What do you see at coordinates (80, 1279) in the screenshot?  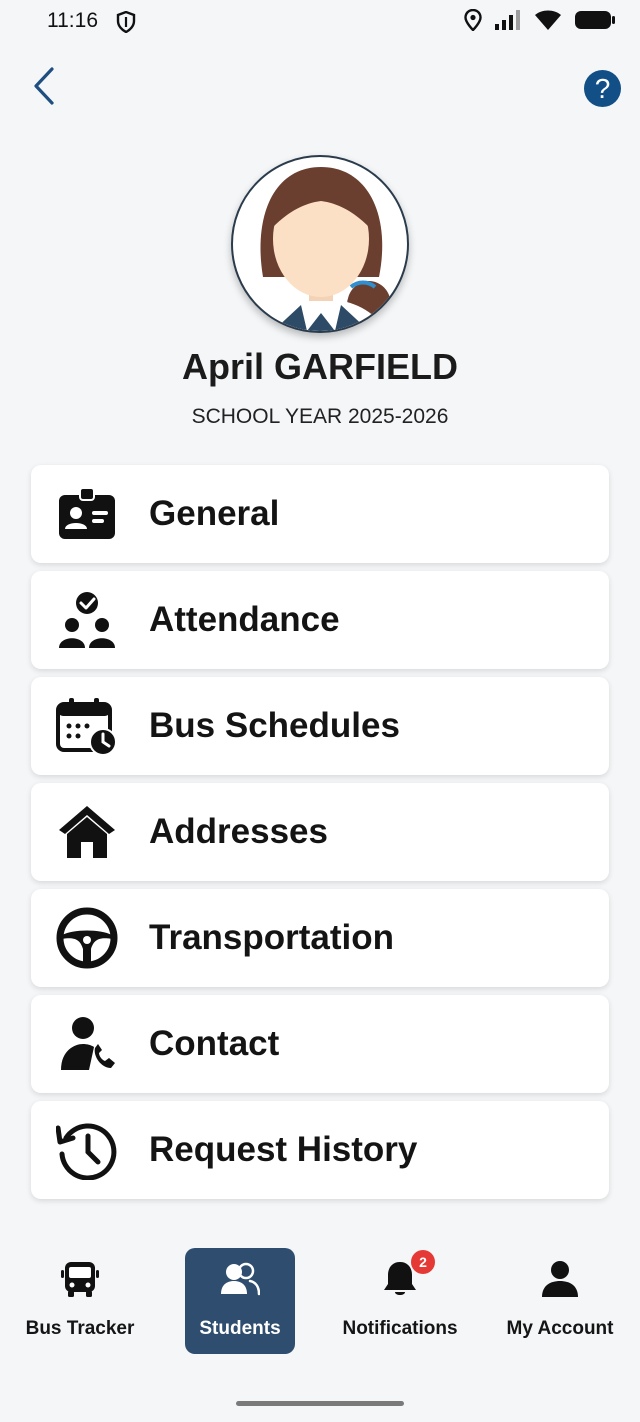 I see `bus-icon` at bounding box center [80, 1279].